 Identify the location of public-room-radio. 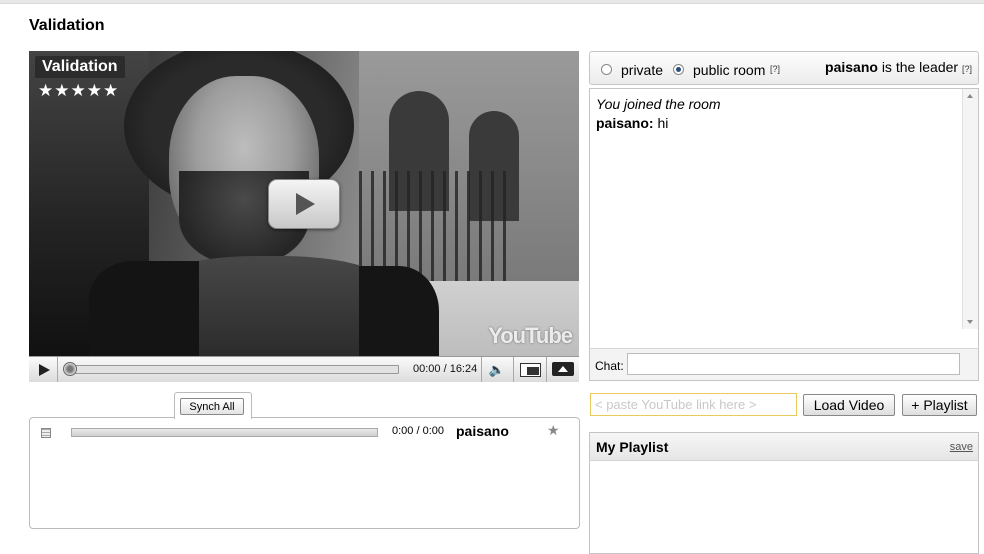
(678, 69).